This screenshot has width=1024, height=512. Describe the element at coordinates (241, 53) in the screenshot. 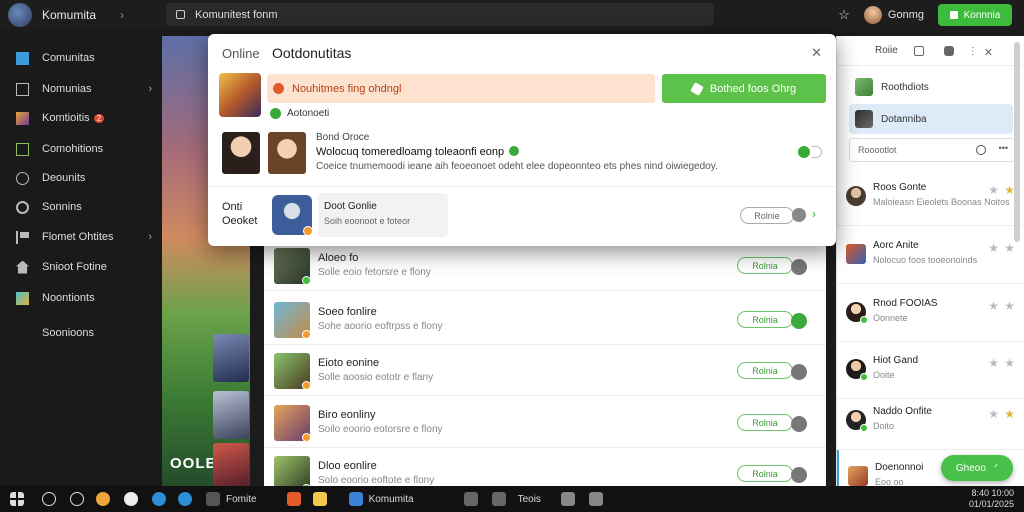

I see `modal-tab: Online` at that location.